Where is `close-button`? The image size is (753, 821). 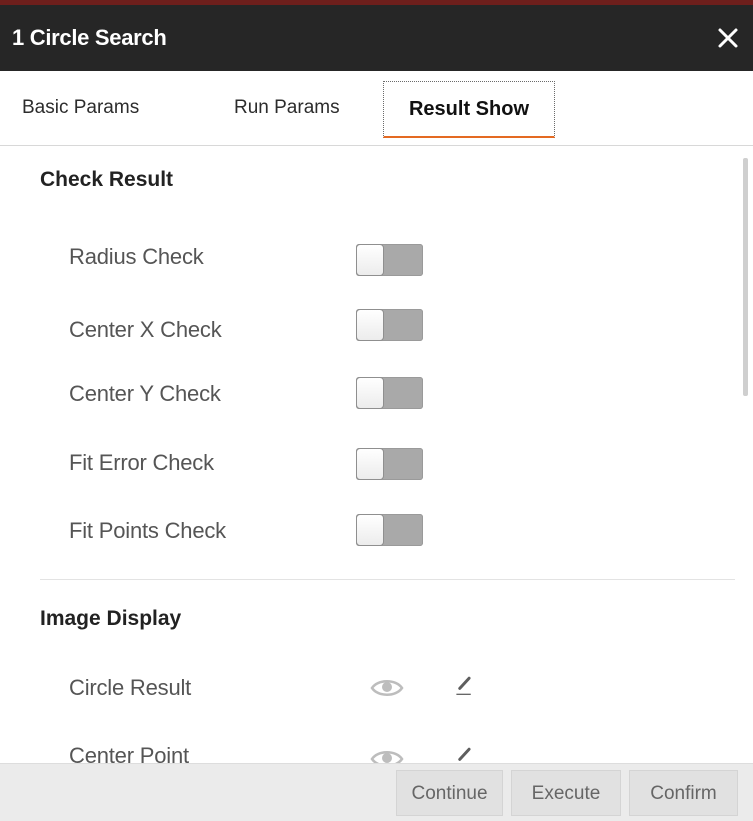
close-button is located at coordinates (728, 37).